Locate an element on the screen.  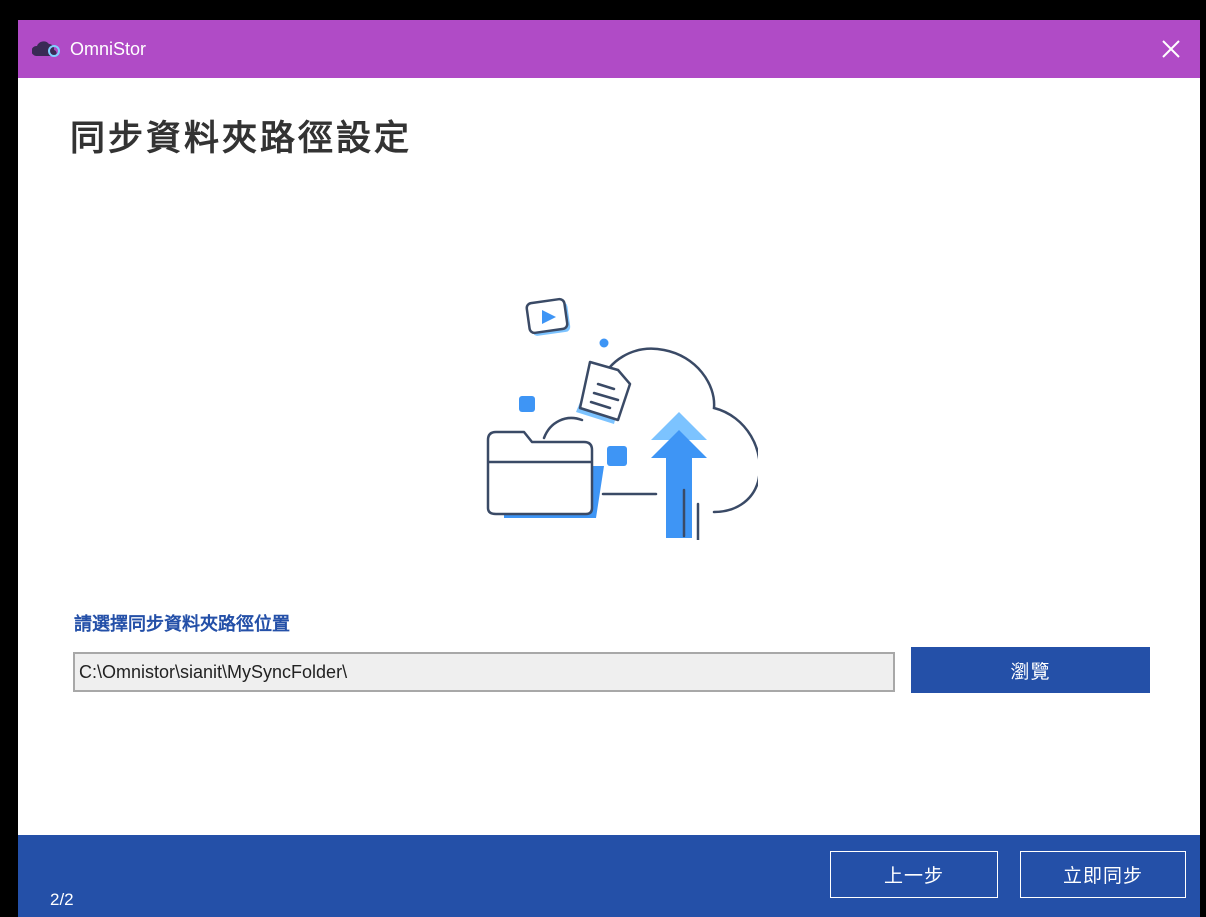
video-icon is located at coordinates (548, 316).